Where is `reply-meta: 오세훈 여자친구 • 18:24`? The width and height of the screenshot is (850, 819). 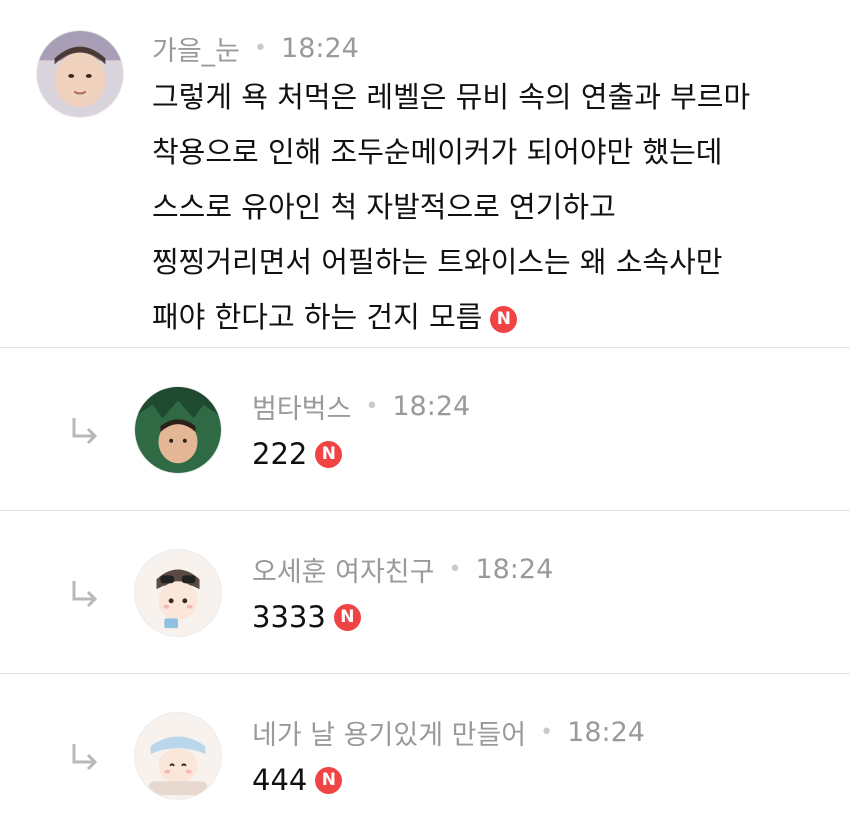
reply-meta: 오세훈 여자친구 • 18:24 is located at coordinates (402, 569).